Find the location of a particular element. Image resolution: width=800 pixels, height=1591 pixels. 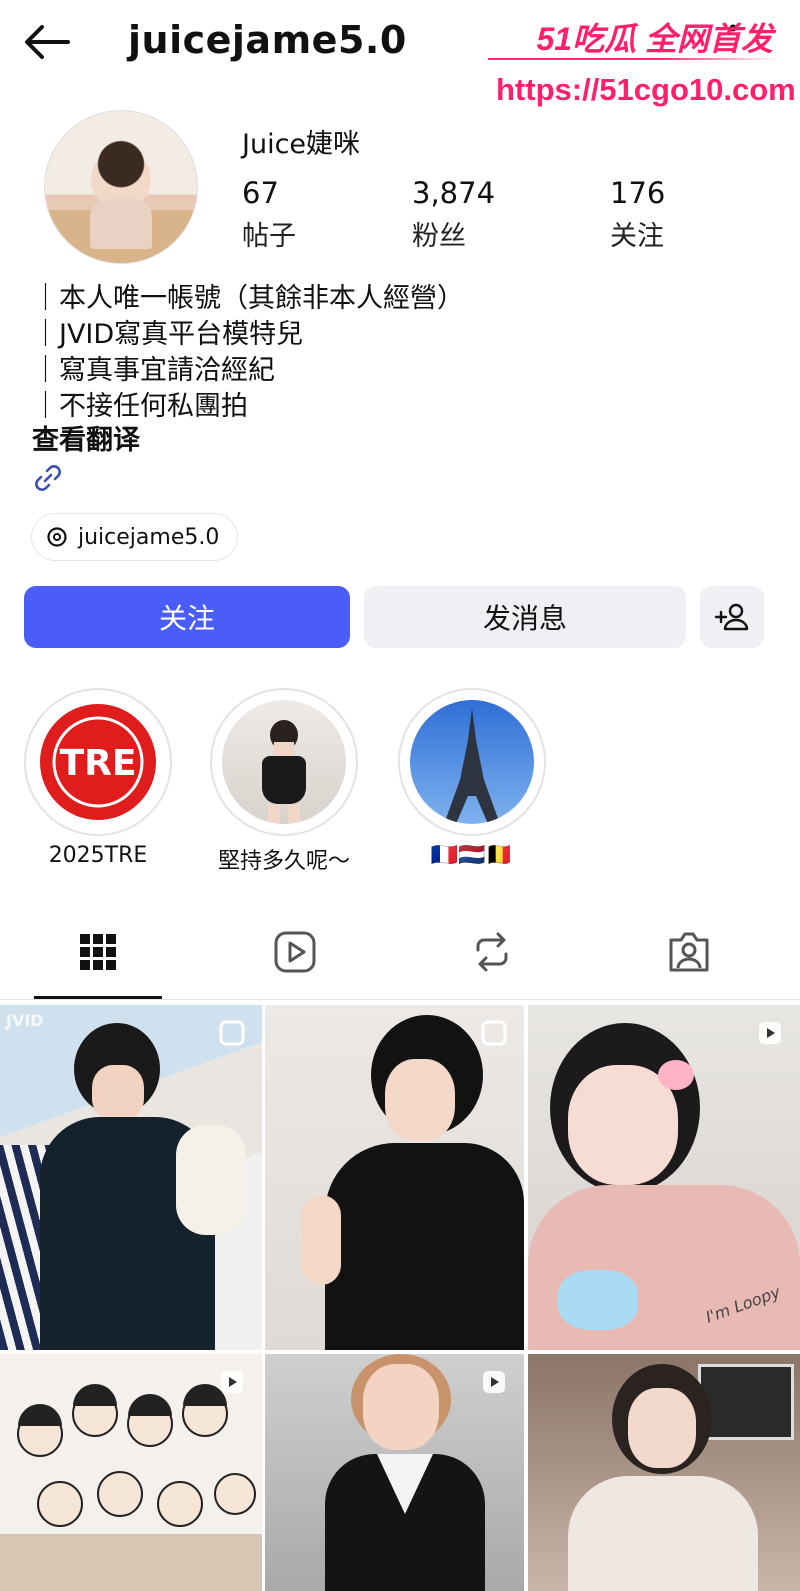

tab-divider is located at coordinates (400, 999).